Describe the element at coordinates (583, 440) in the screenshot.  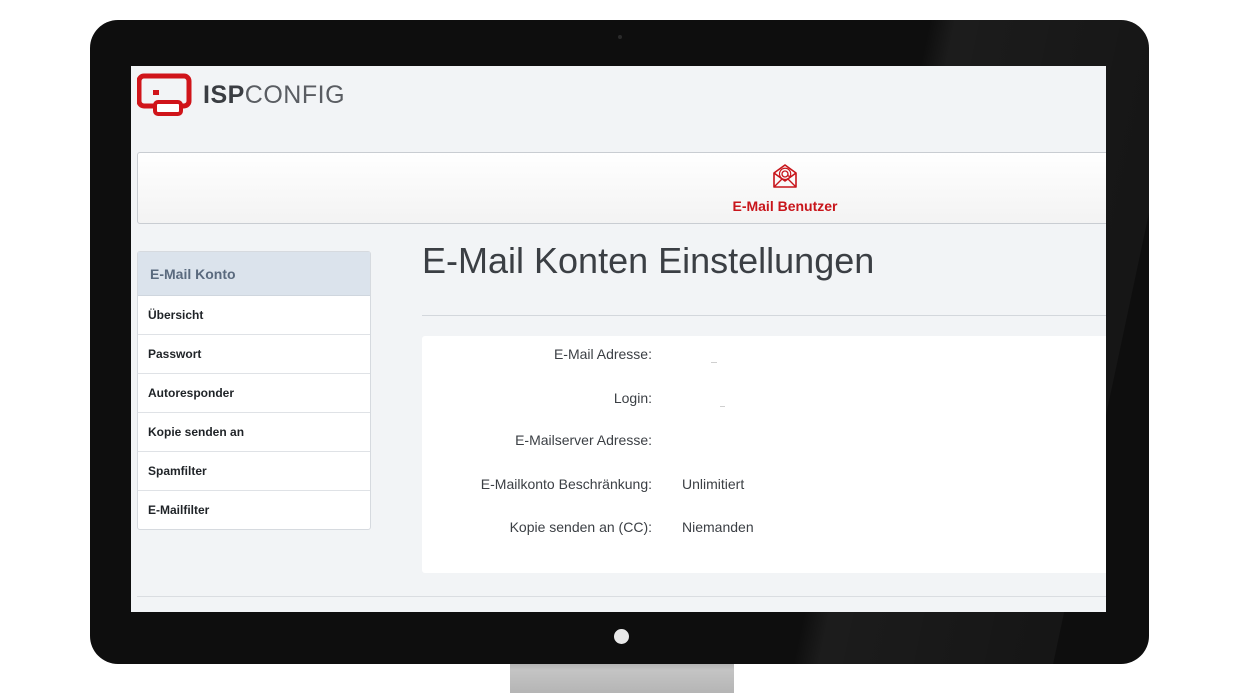
I see `field-label: E-Mailserver Adresse:` at that location.